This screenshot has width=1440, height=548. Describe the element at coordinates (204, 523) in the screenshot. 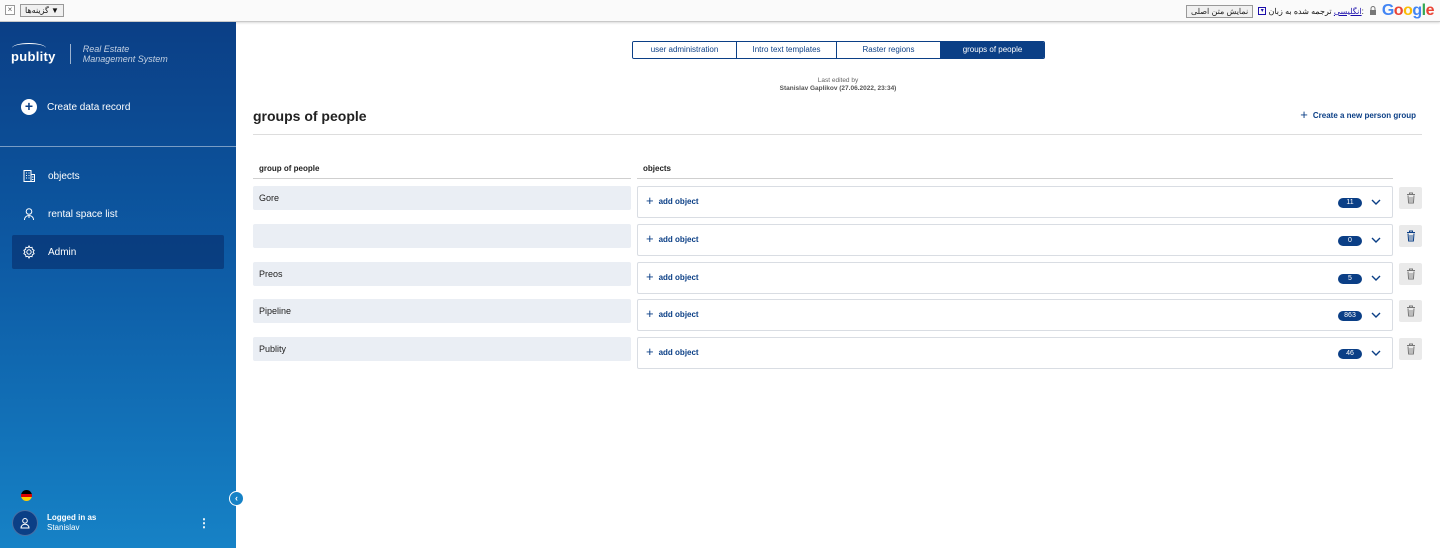

I see `user-menu-icon: ⋮` at that location.